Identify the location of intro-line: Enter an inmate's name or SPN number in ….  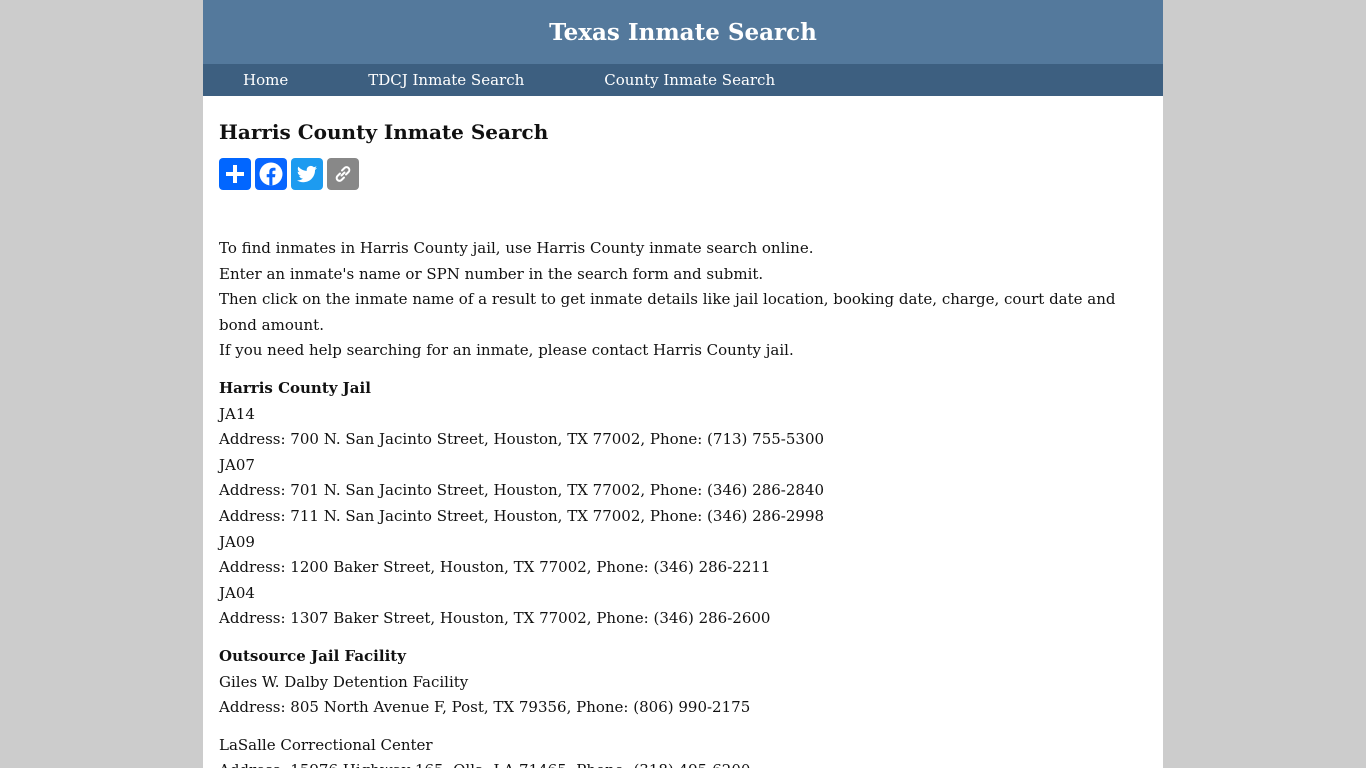
(491, 273).